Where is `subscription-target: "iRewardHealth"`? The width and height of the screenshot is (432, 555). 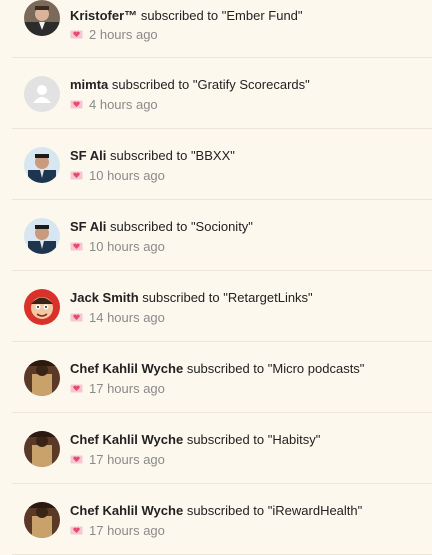
subscription-target: "iRewardHealth" is located at coordinates (315, 510).